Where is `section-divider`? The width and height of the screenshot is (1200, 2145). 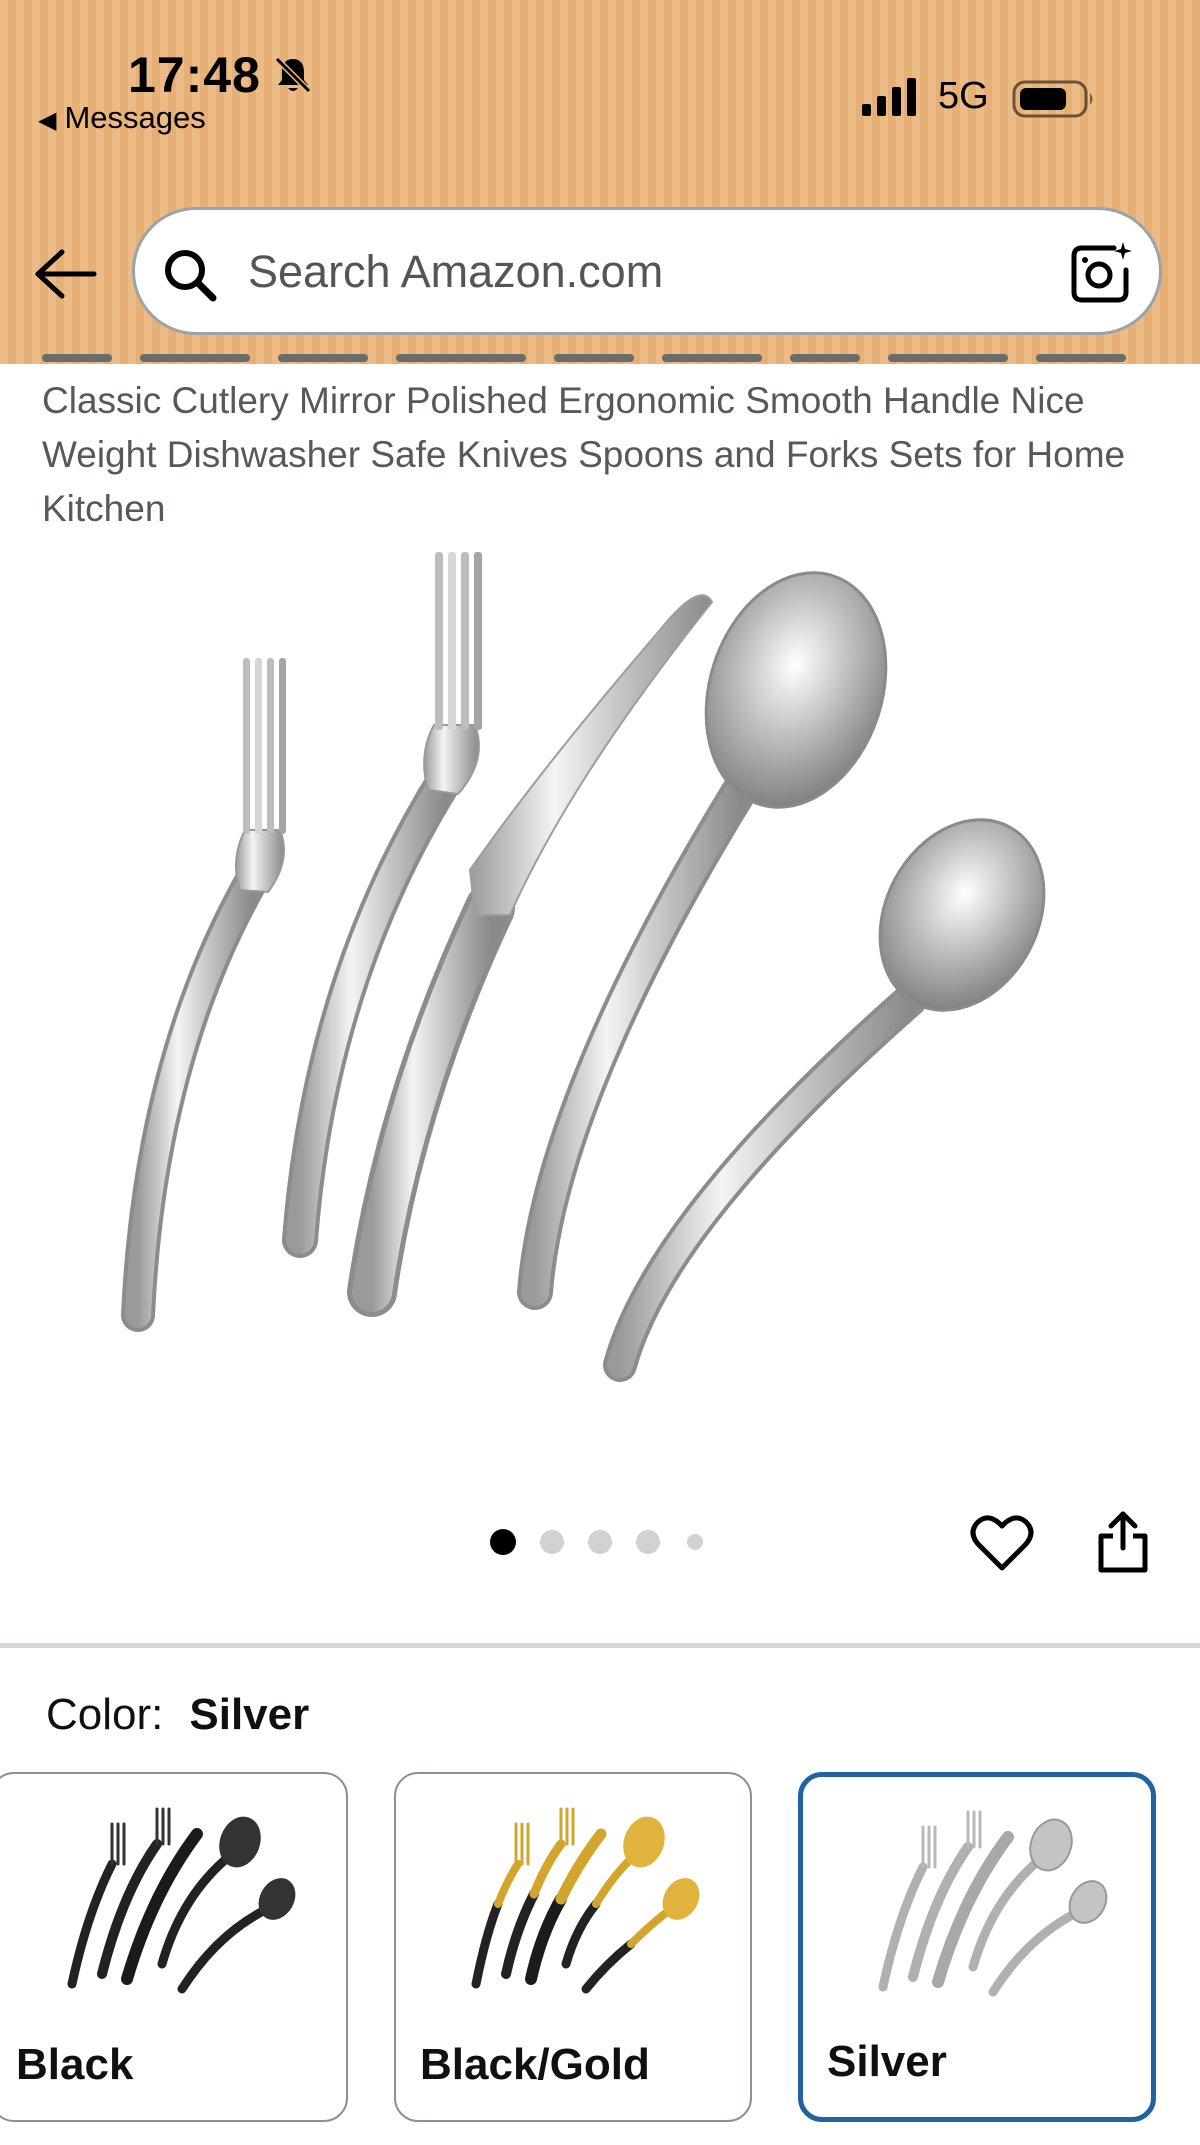 section-divider is located at coordinates (600, 1645).